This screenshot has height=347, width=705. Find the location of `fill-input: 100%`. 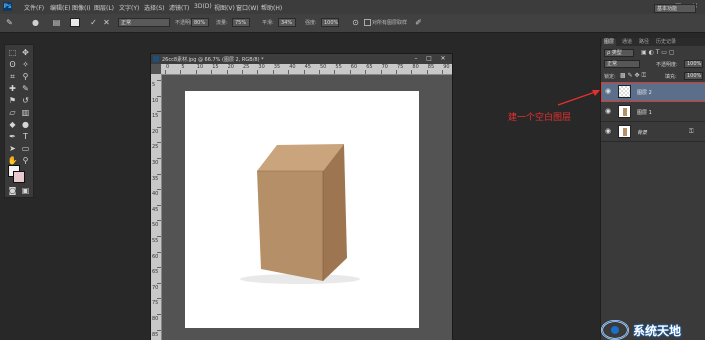

fill-input: 100% is located at coordinates (693, 76).